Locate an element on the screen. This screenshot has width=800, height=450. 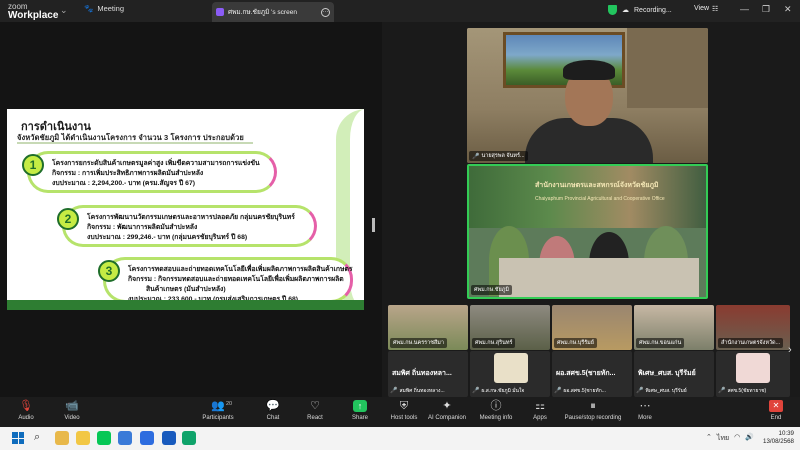
thumbnail-nameplate: ศพม.กษ.นครราชสีมา is located at coordinates (418, 343).